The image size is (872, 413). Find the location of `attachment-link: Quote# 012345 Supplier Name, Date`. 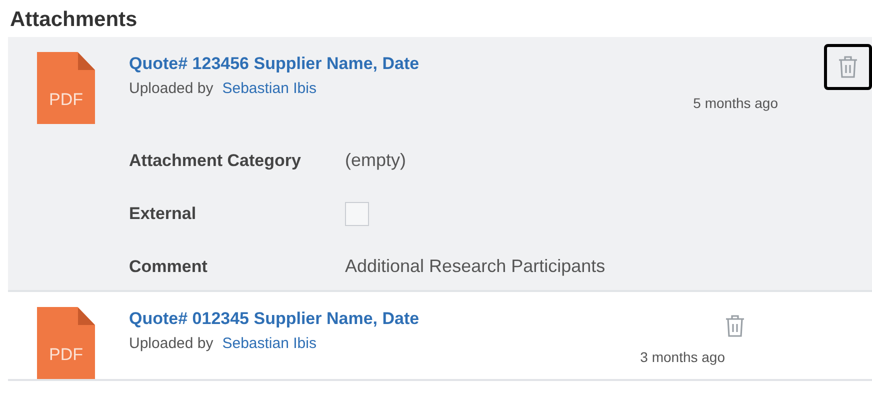

attachment-link: Quote# 012345 Supplier Name, Date is located at coordinates (274, 319).